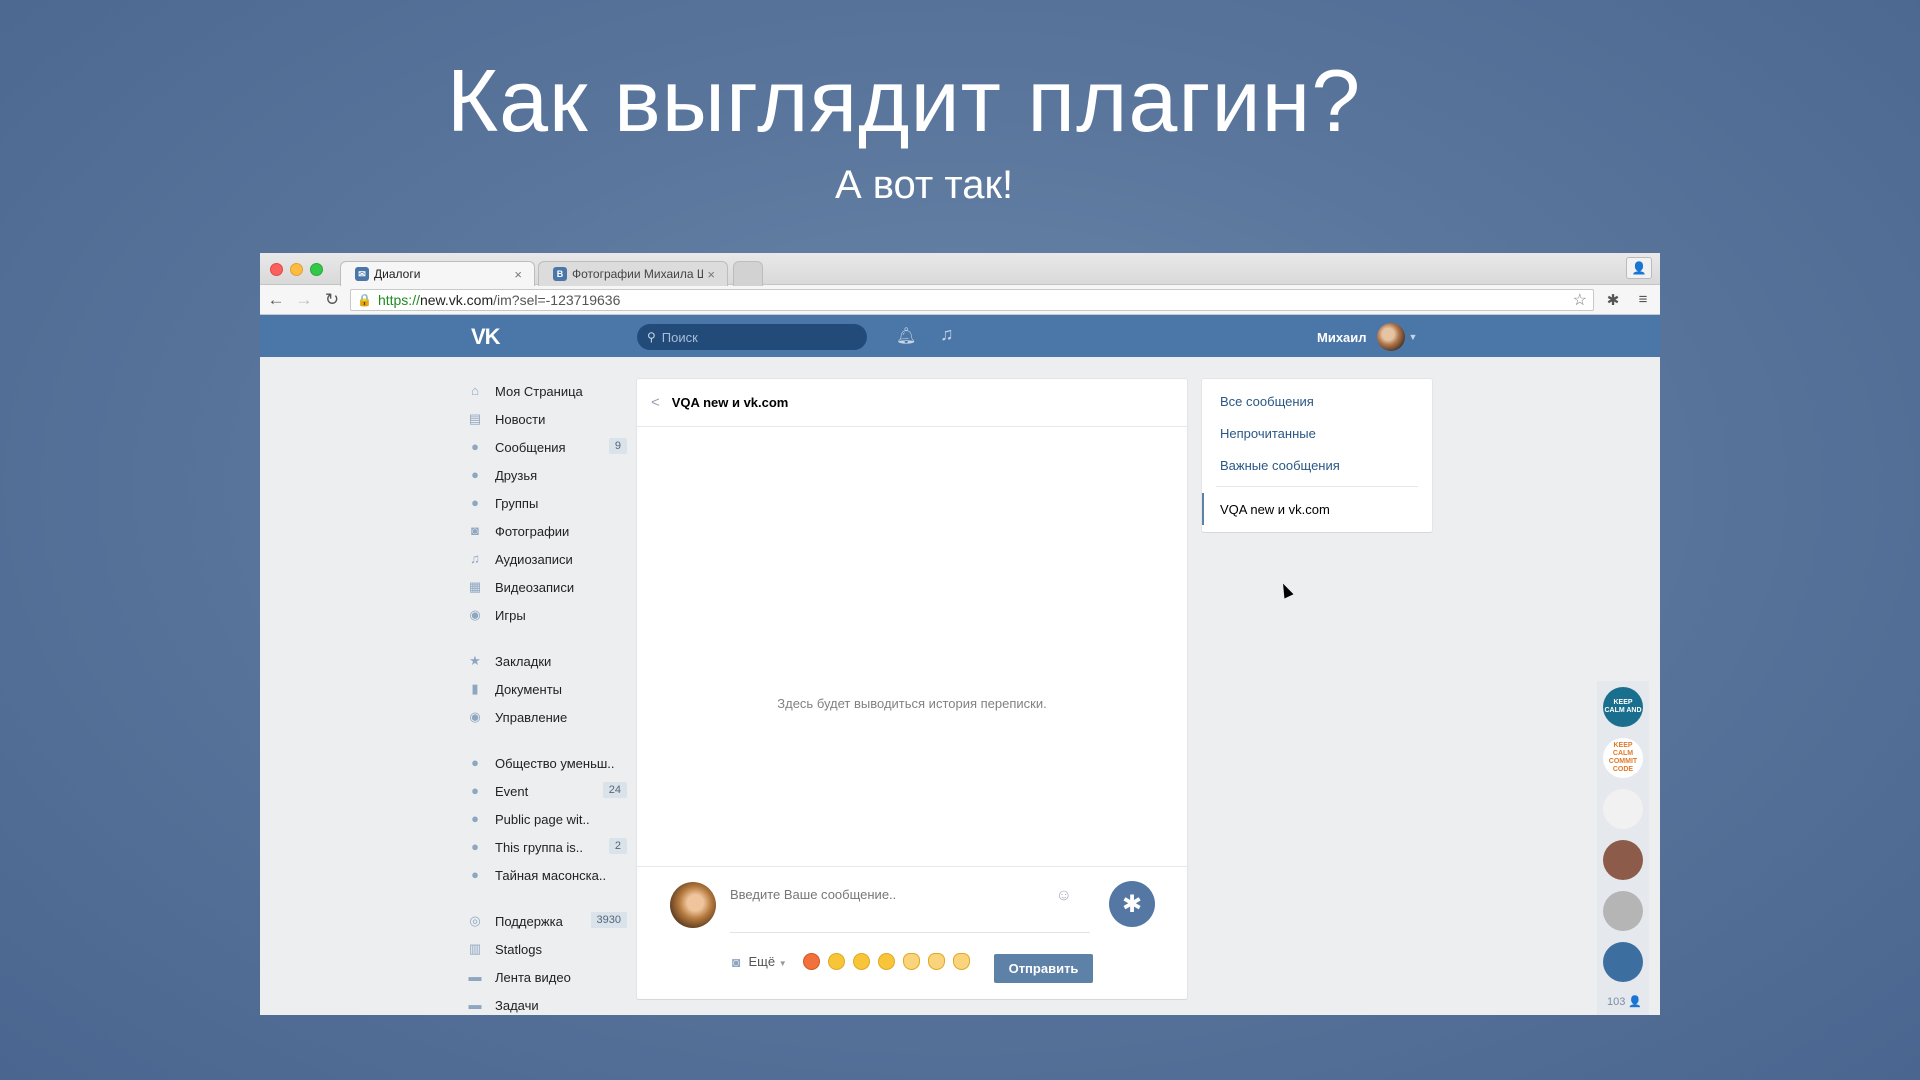  What do you see at coordinates (924, 185) in the screenshot?
I see `slide-subtitle: А вот так!` at bounding box center [924, 185].